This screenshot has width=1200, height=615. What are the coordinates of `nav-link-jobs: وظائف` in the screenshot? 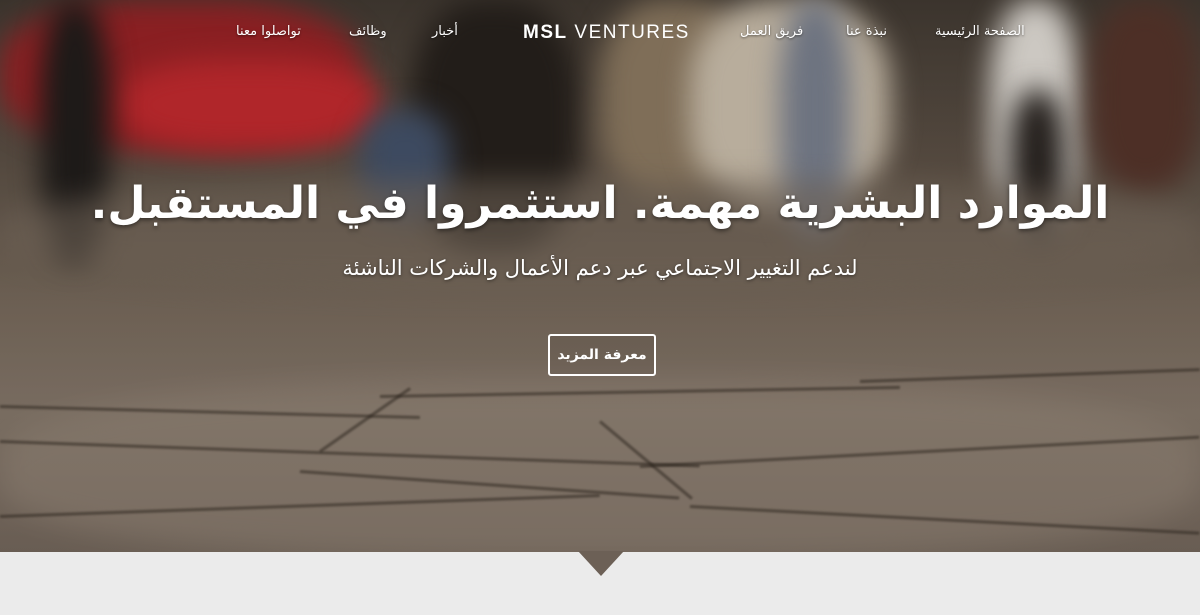 It's located at (368, 31).